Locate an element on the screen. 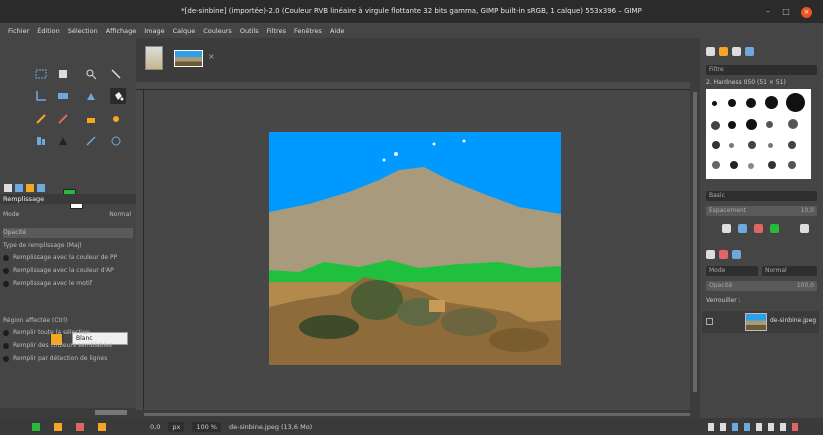  brushes-tab-icon is located at coordinates (710, 51).